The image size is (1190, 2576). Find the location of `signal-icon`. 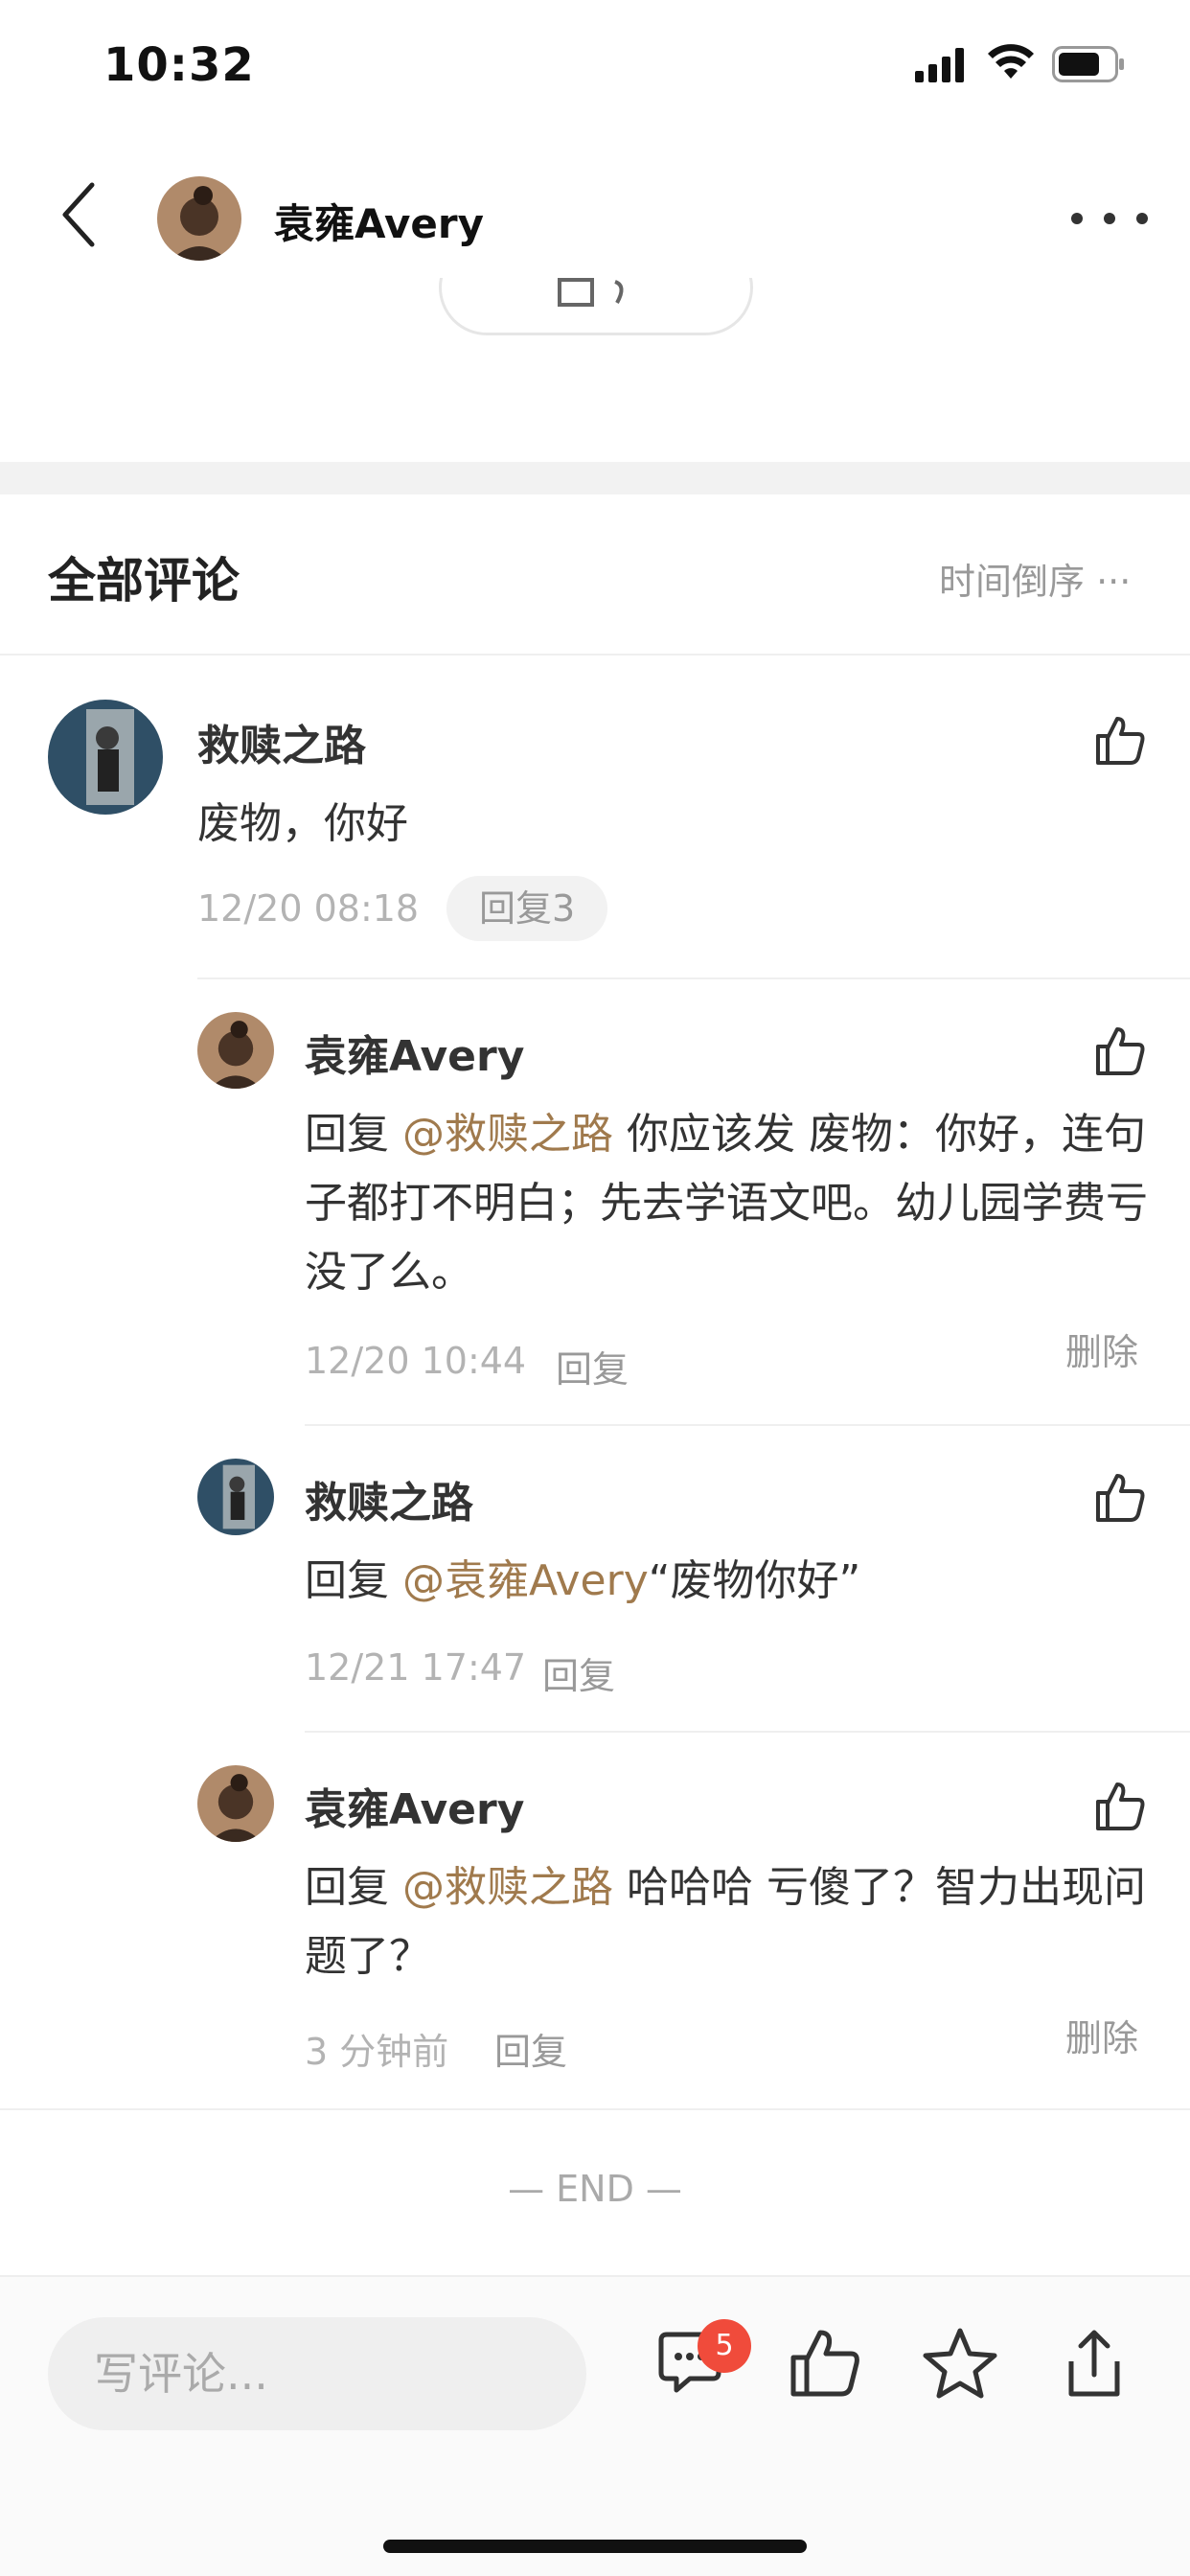

signal-icon is located at coordinates (940, 65).